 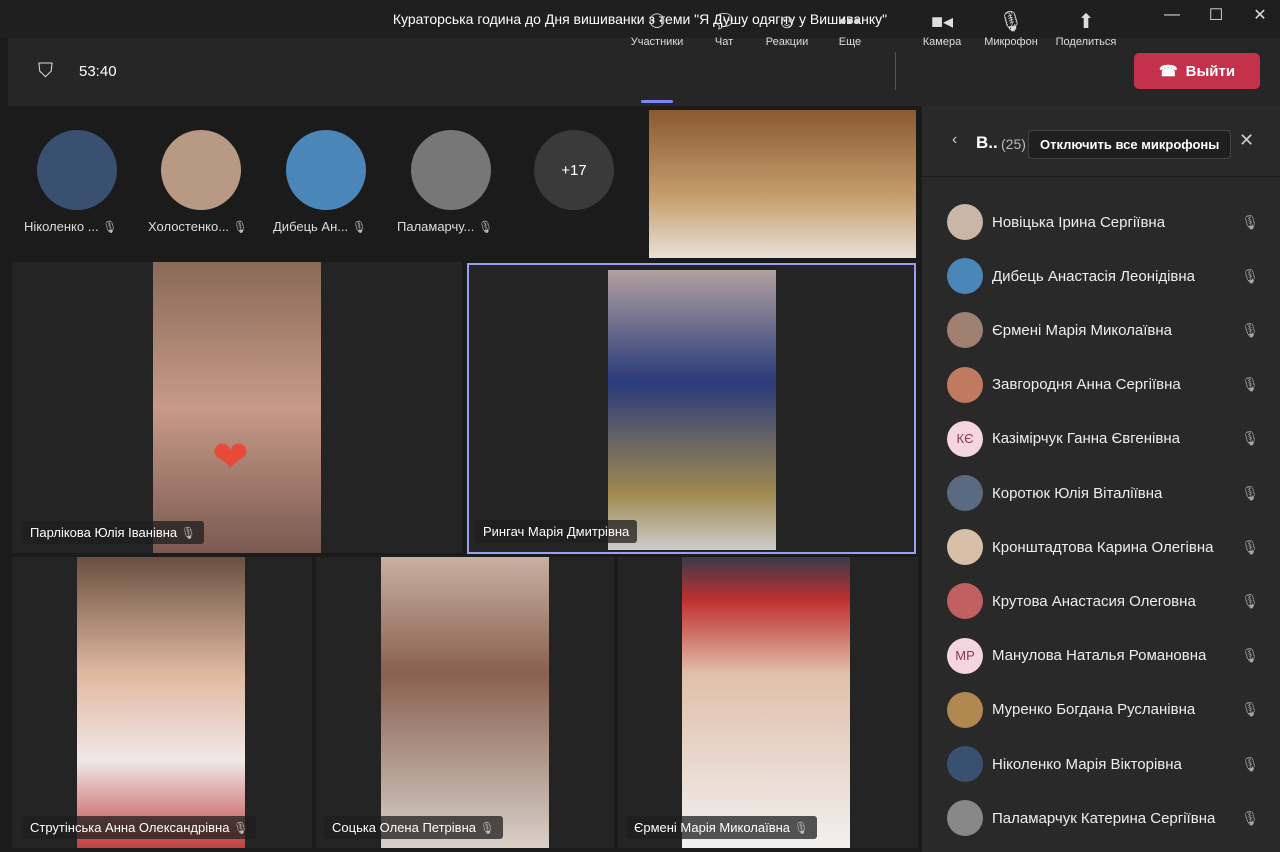 I want to click on participant-list-item: Ніколенко Марія Вікторівна 🎙︎, so click(x=1107, y=764).